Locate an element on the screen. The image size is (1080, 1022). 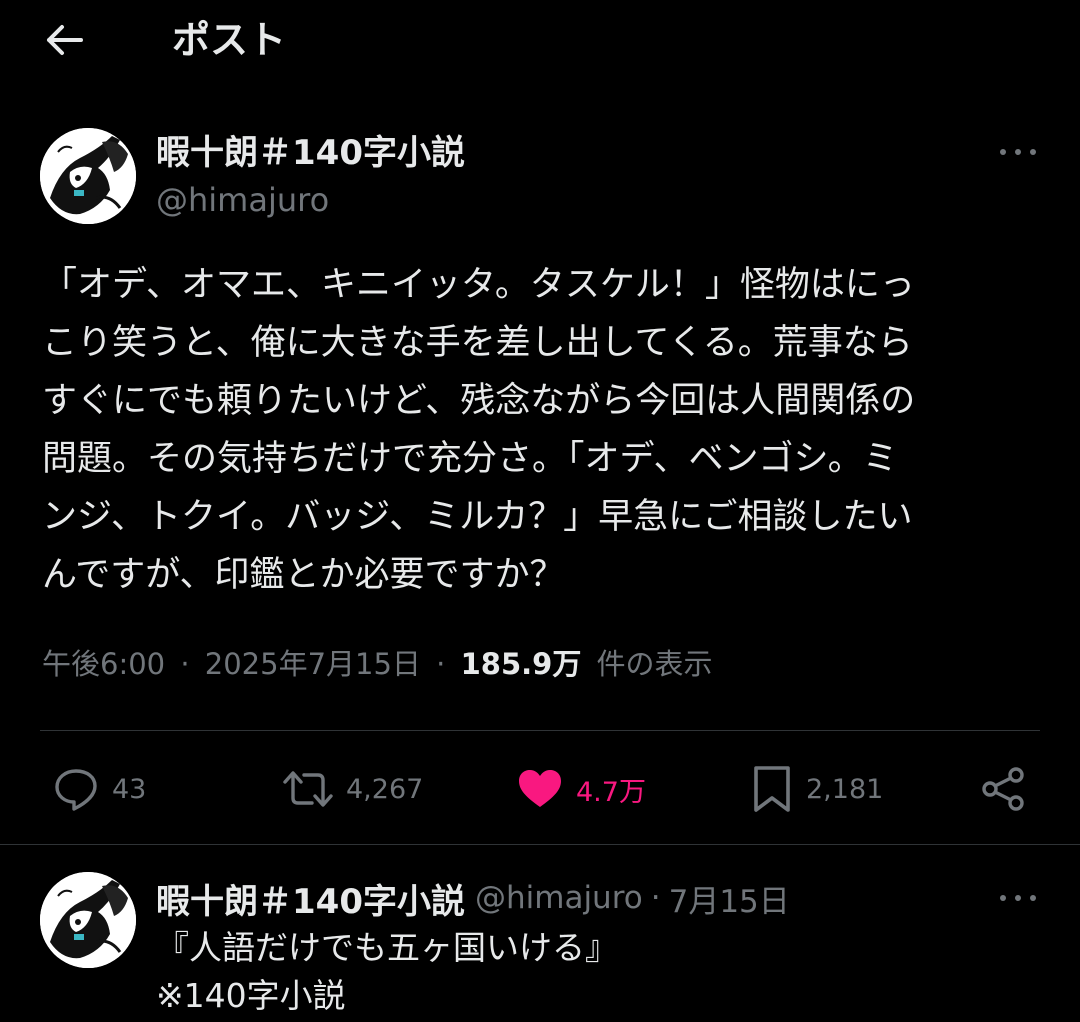
back-button is located at coordinates (64, 40).